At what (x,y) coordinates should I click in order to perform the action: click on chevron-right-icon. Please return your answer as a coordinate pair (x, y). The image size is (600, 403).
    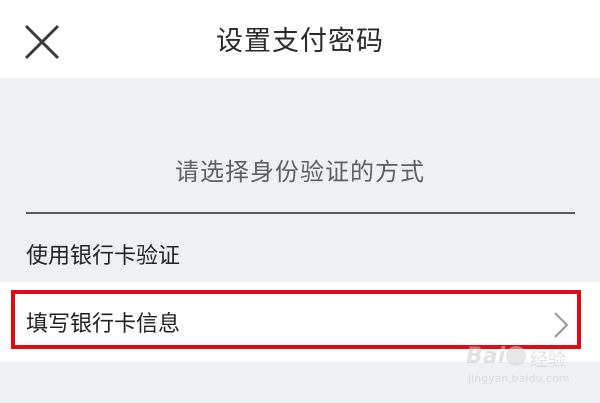
    Looking at the image, I should click on (561, 325).